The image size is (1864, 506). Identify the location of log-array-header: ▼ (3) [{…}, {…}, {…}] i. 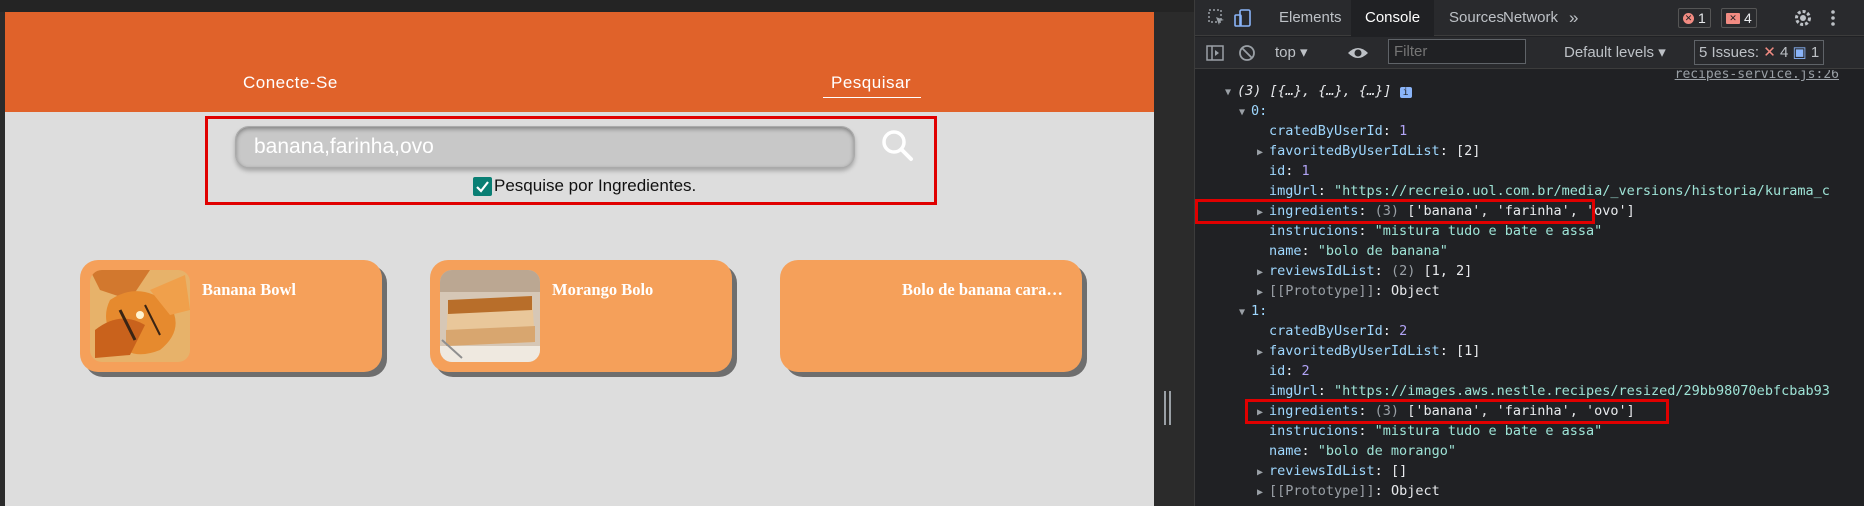
(1318, 91).